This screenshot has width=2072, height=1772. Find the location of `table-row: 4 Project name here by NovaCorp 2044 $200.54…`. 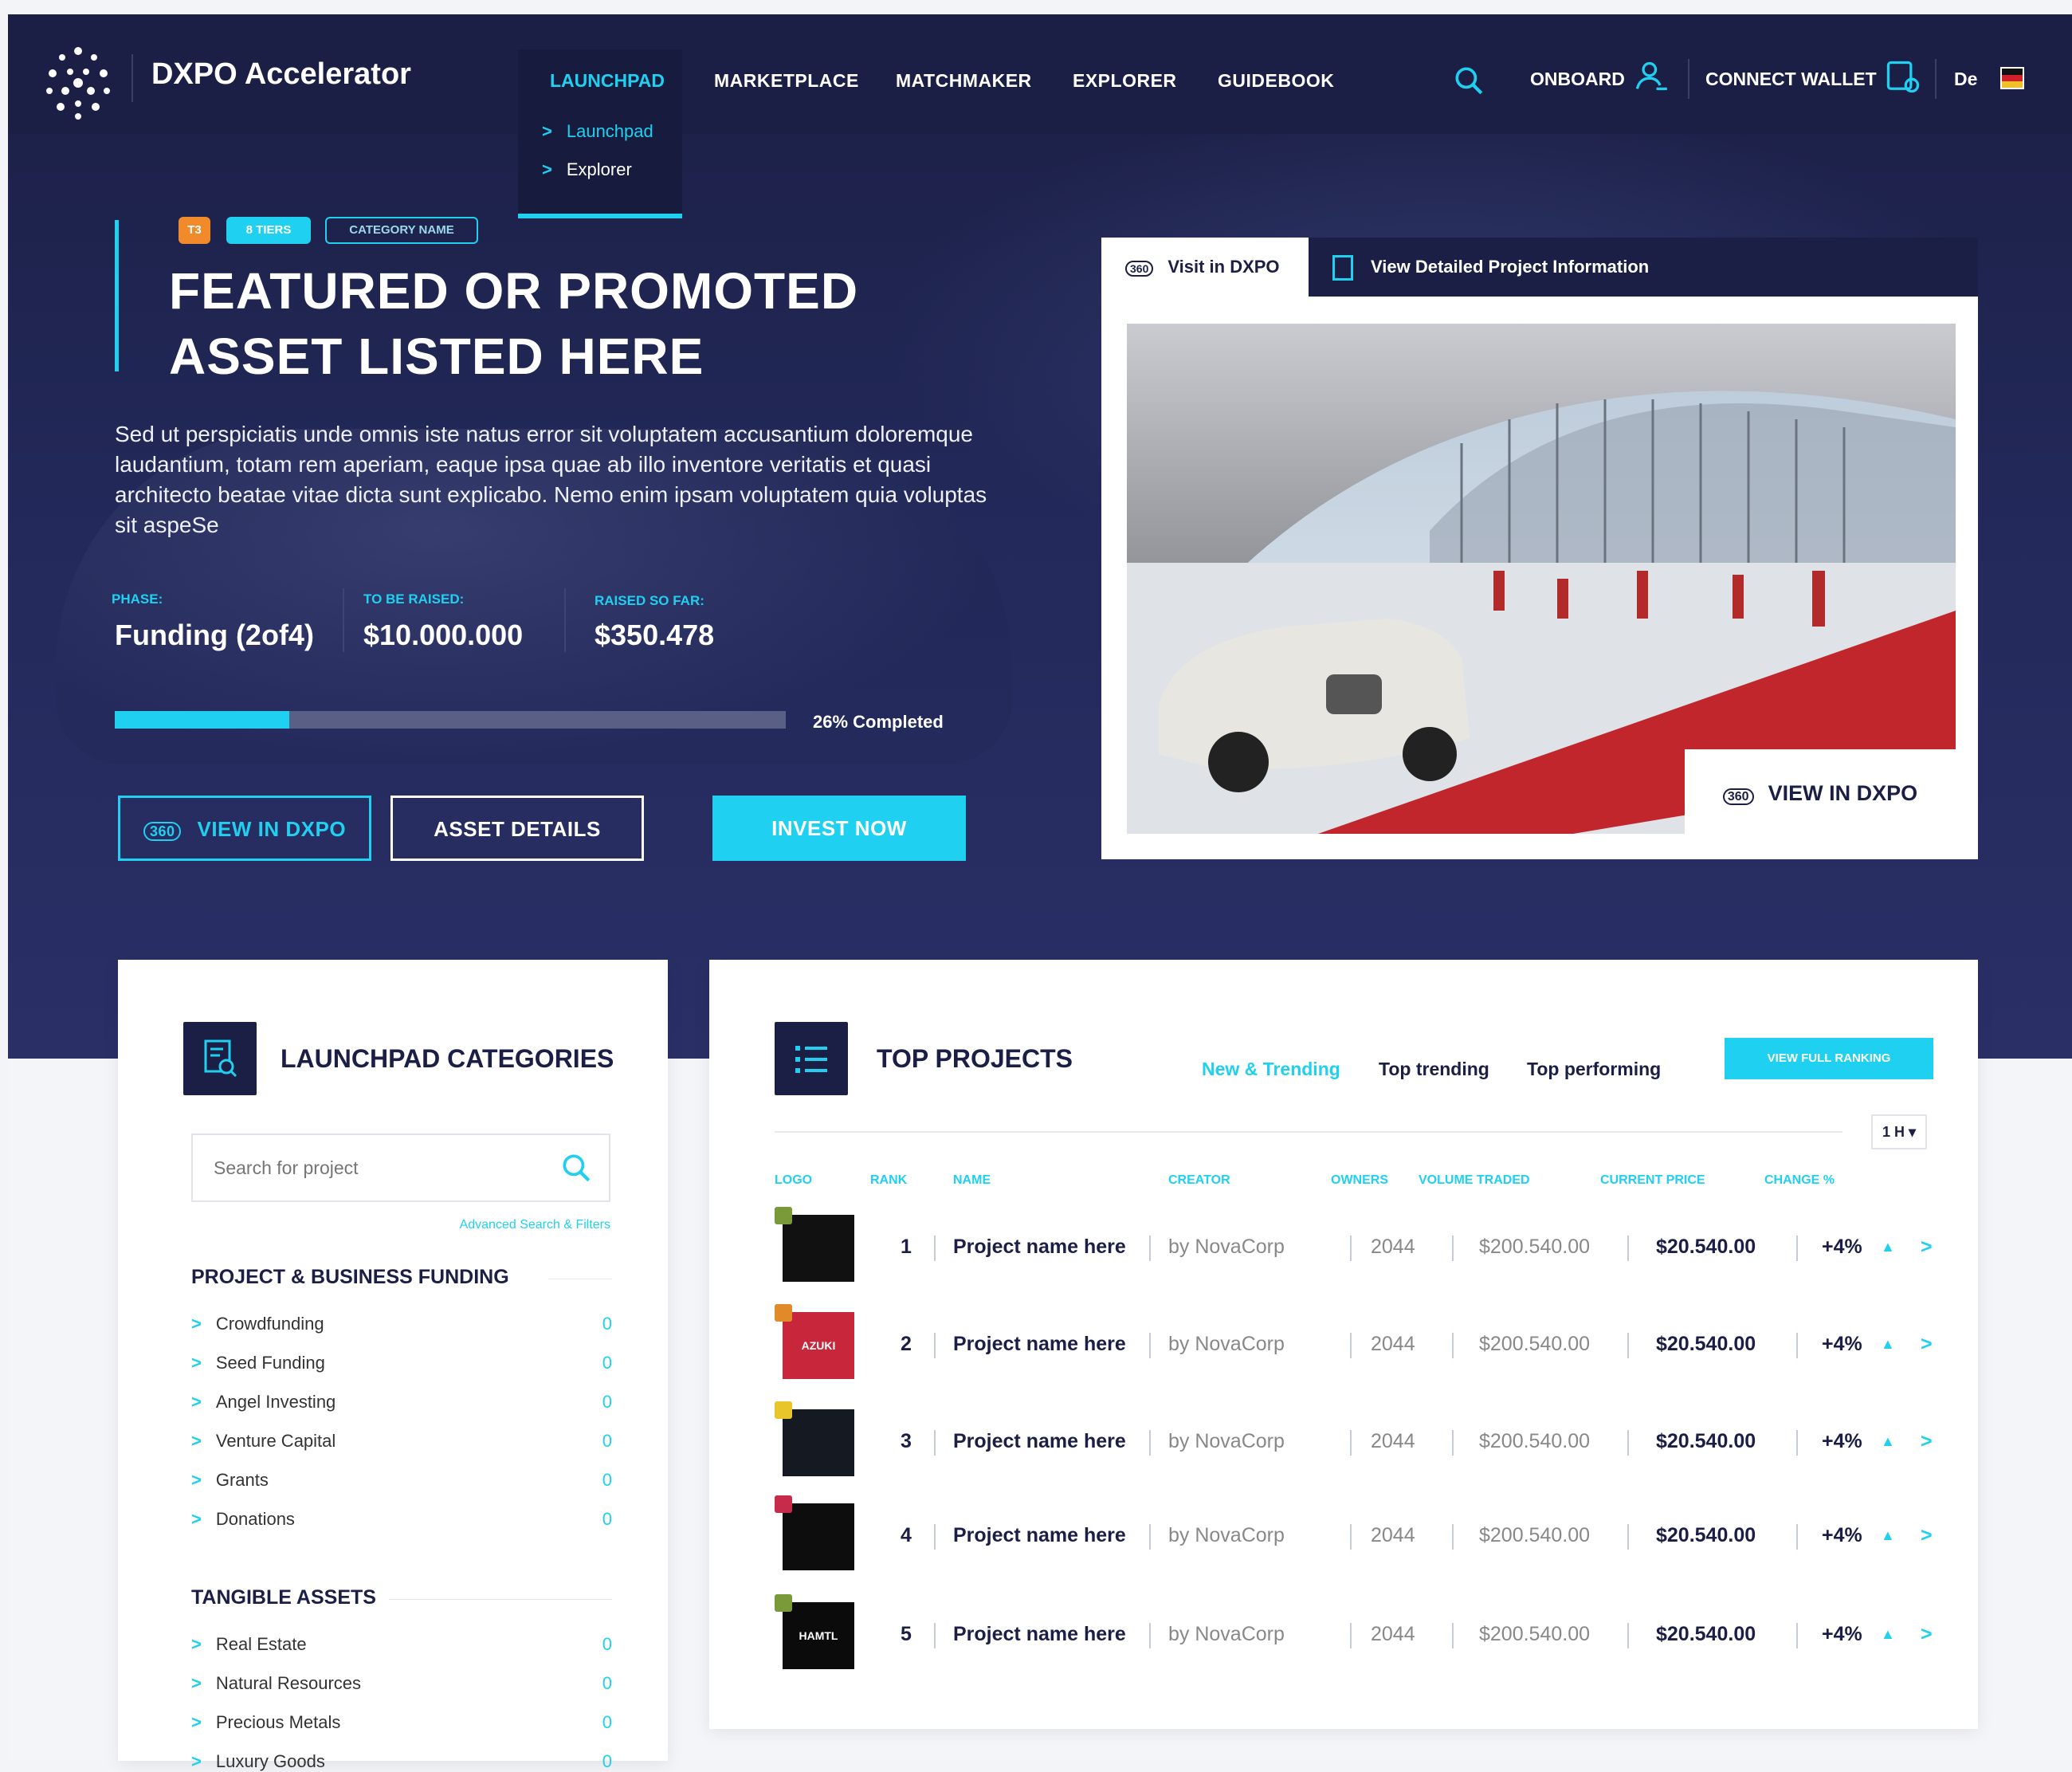

table-row: 4 Project name here by NovaCorp 2044 $200.54… is located at coordinates (1343, 1539).